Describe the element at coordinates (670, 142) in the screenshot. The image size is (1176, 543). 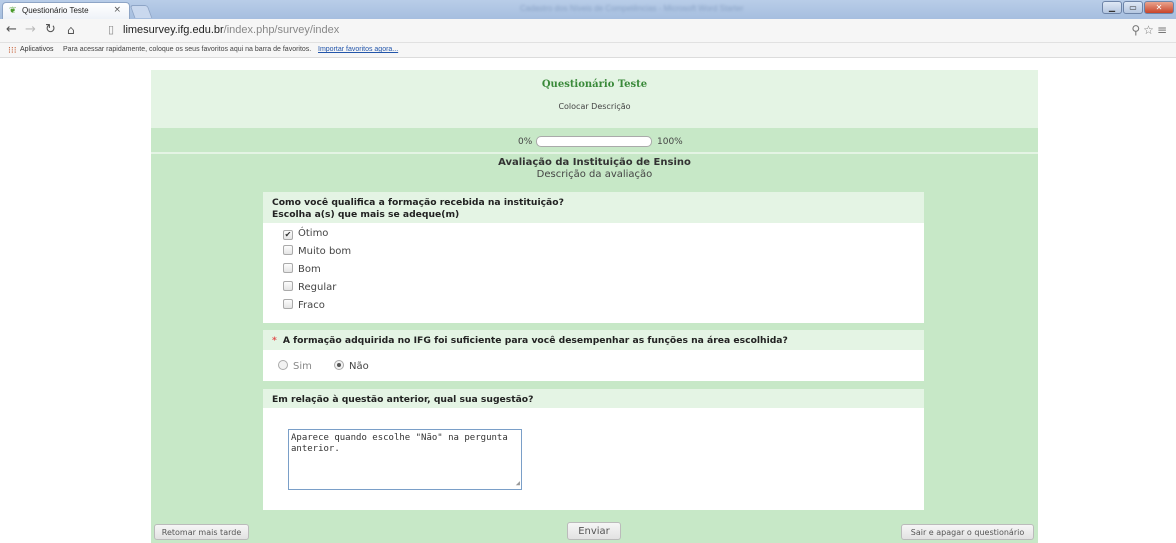
I see `progress-max-label: 100%` at that location.